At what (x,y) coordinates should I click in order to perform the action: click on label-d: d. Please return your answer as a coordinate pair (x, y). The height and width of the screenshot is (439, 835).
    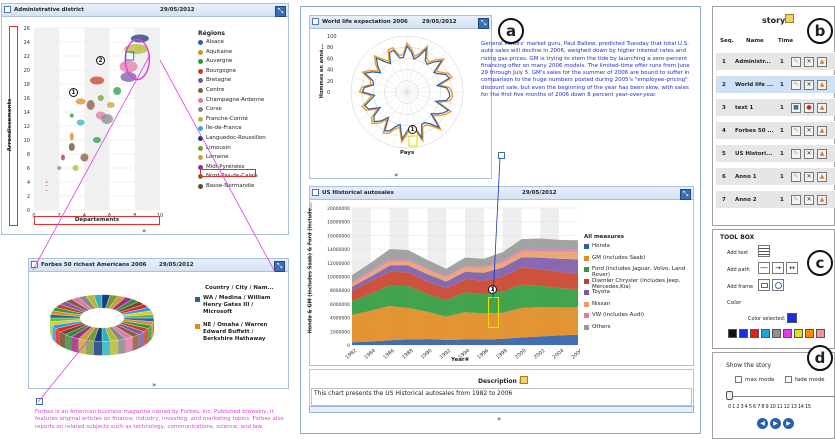
    Looking at the image, I should click on (820, 358).